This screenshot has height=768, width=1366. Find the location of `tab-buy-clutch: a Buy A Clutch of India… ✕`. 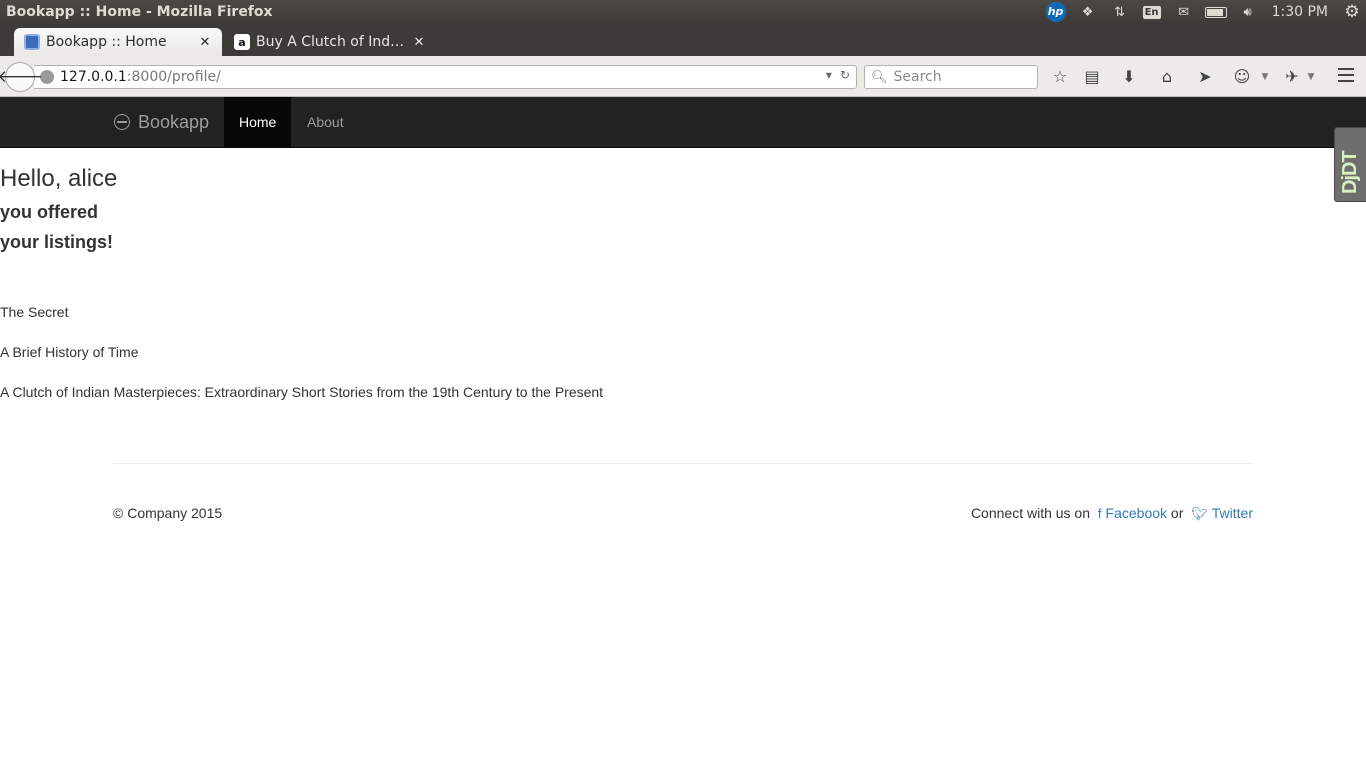

tab-buy-clutch: a Buy A Clutch of India… ✕ is located at coordinates (330, 42).